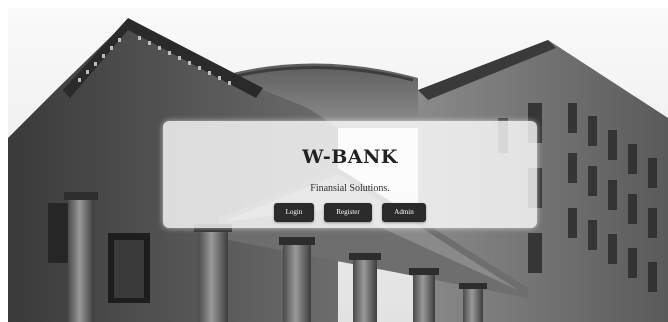 The width and height of the screenshot is (668, 322). I want to click on top-strip, so click(334, 4).